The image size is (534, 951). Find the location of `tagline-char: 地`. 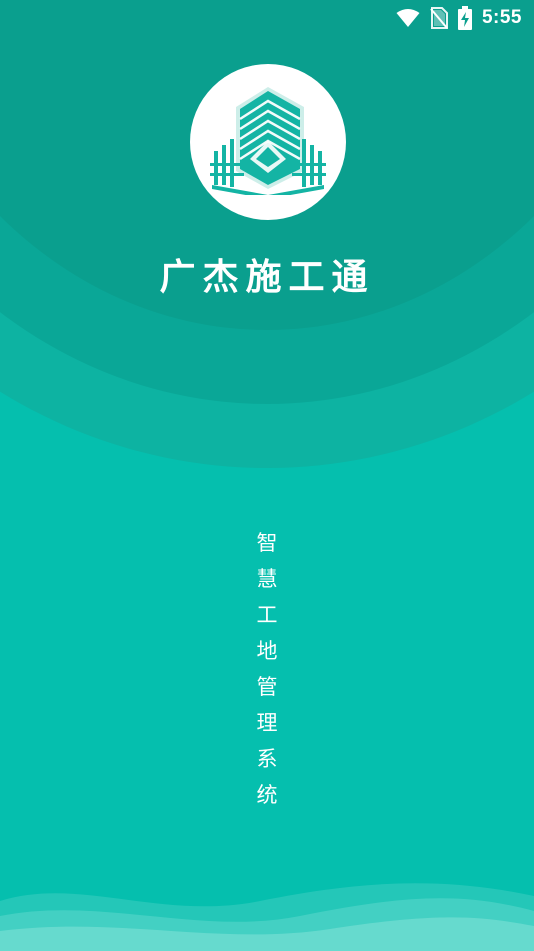

tagline-char: 地 is located at coordinates (267, 651).